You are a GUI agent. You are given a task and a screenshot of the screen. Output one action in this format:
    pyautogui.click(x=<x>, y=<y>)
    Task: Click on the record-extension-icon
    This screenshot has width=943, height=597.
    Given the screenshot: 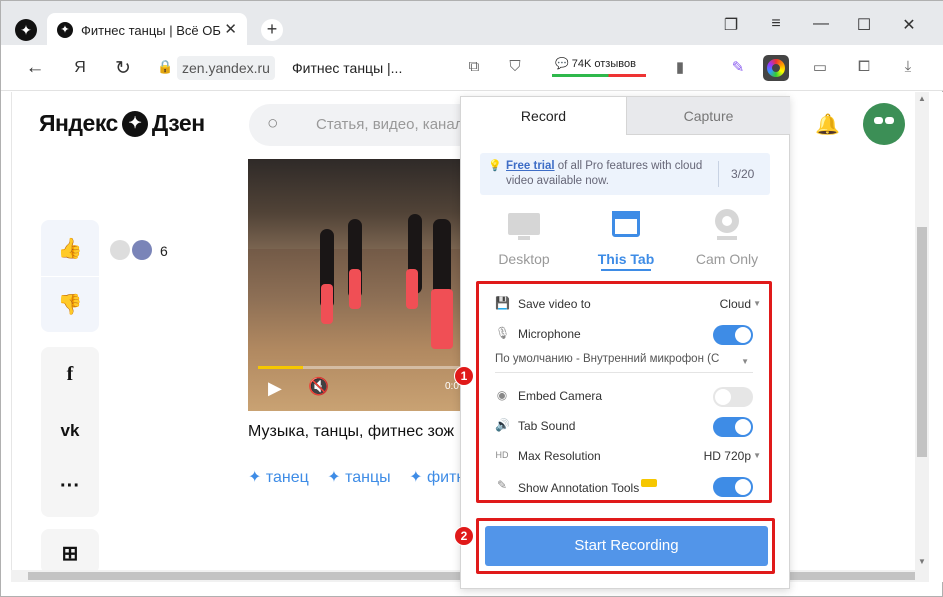 What is the action you would take?
    pyautogui.click(x=776, y=68)
    